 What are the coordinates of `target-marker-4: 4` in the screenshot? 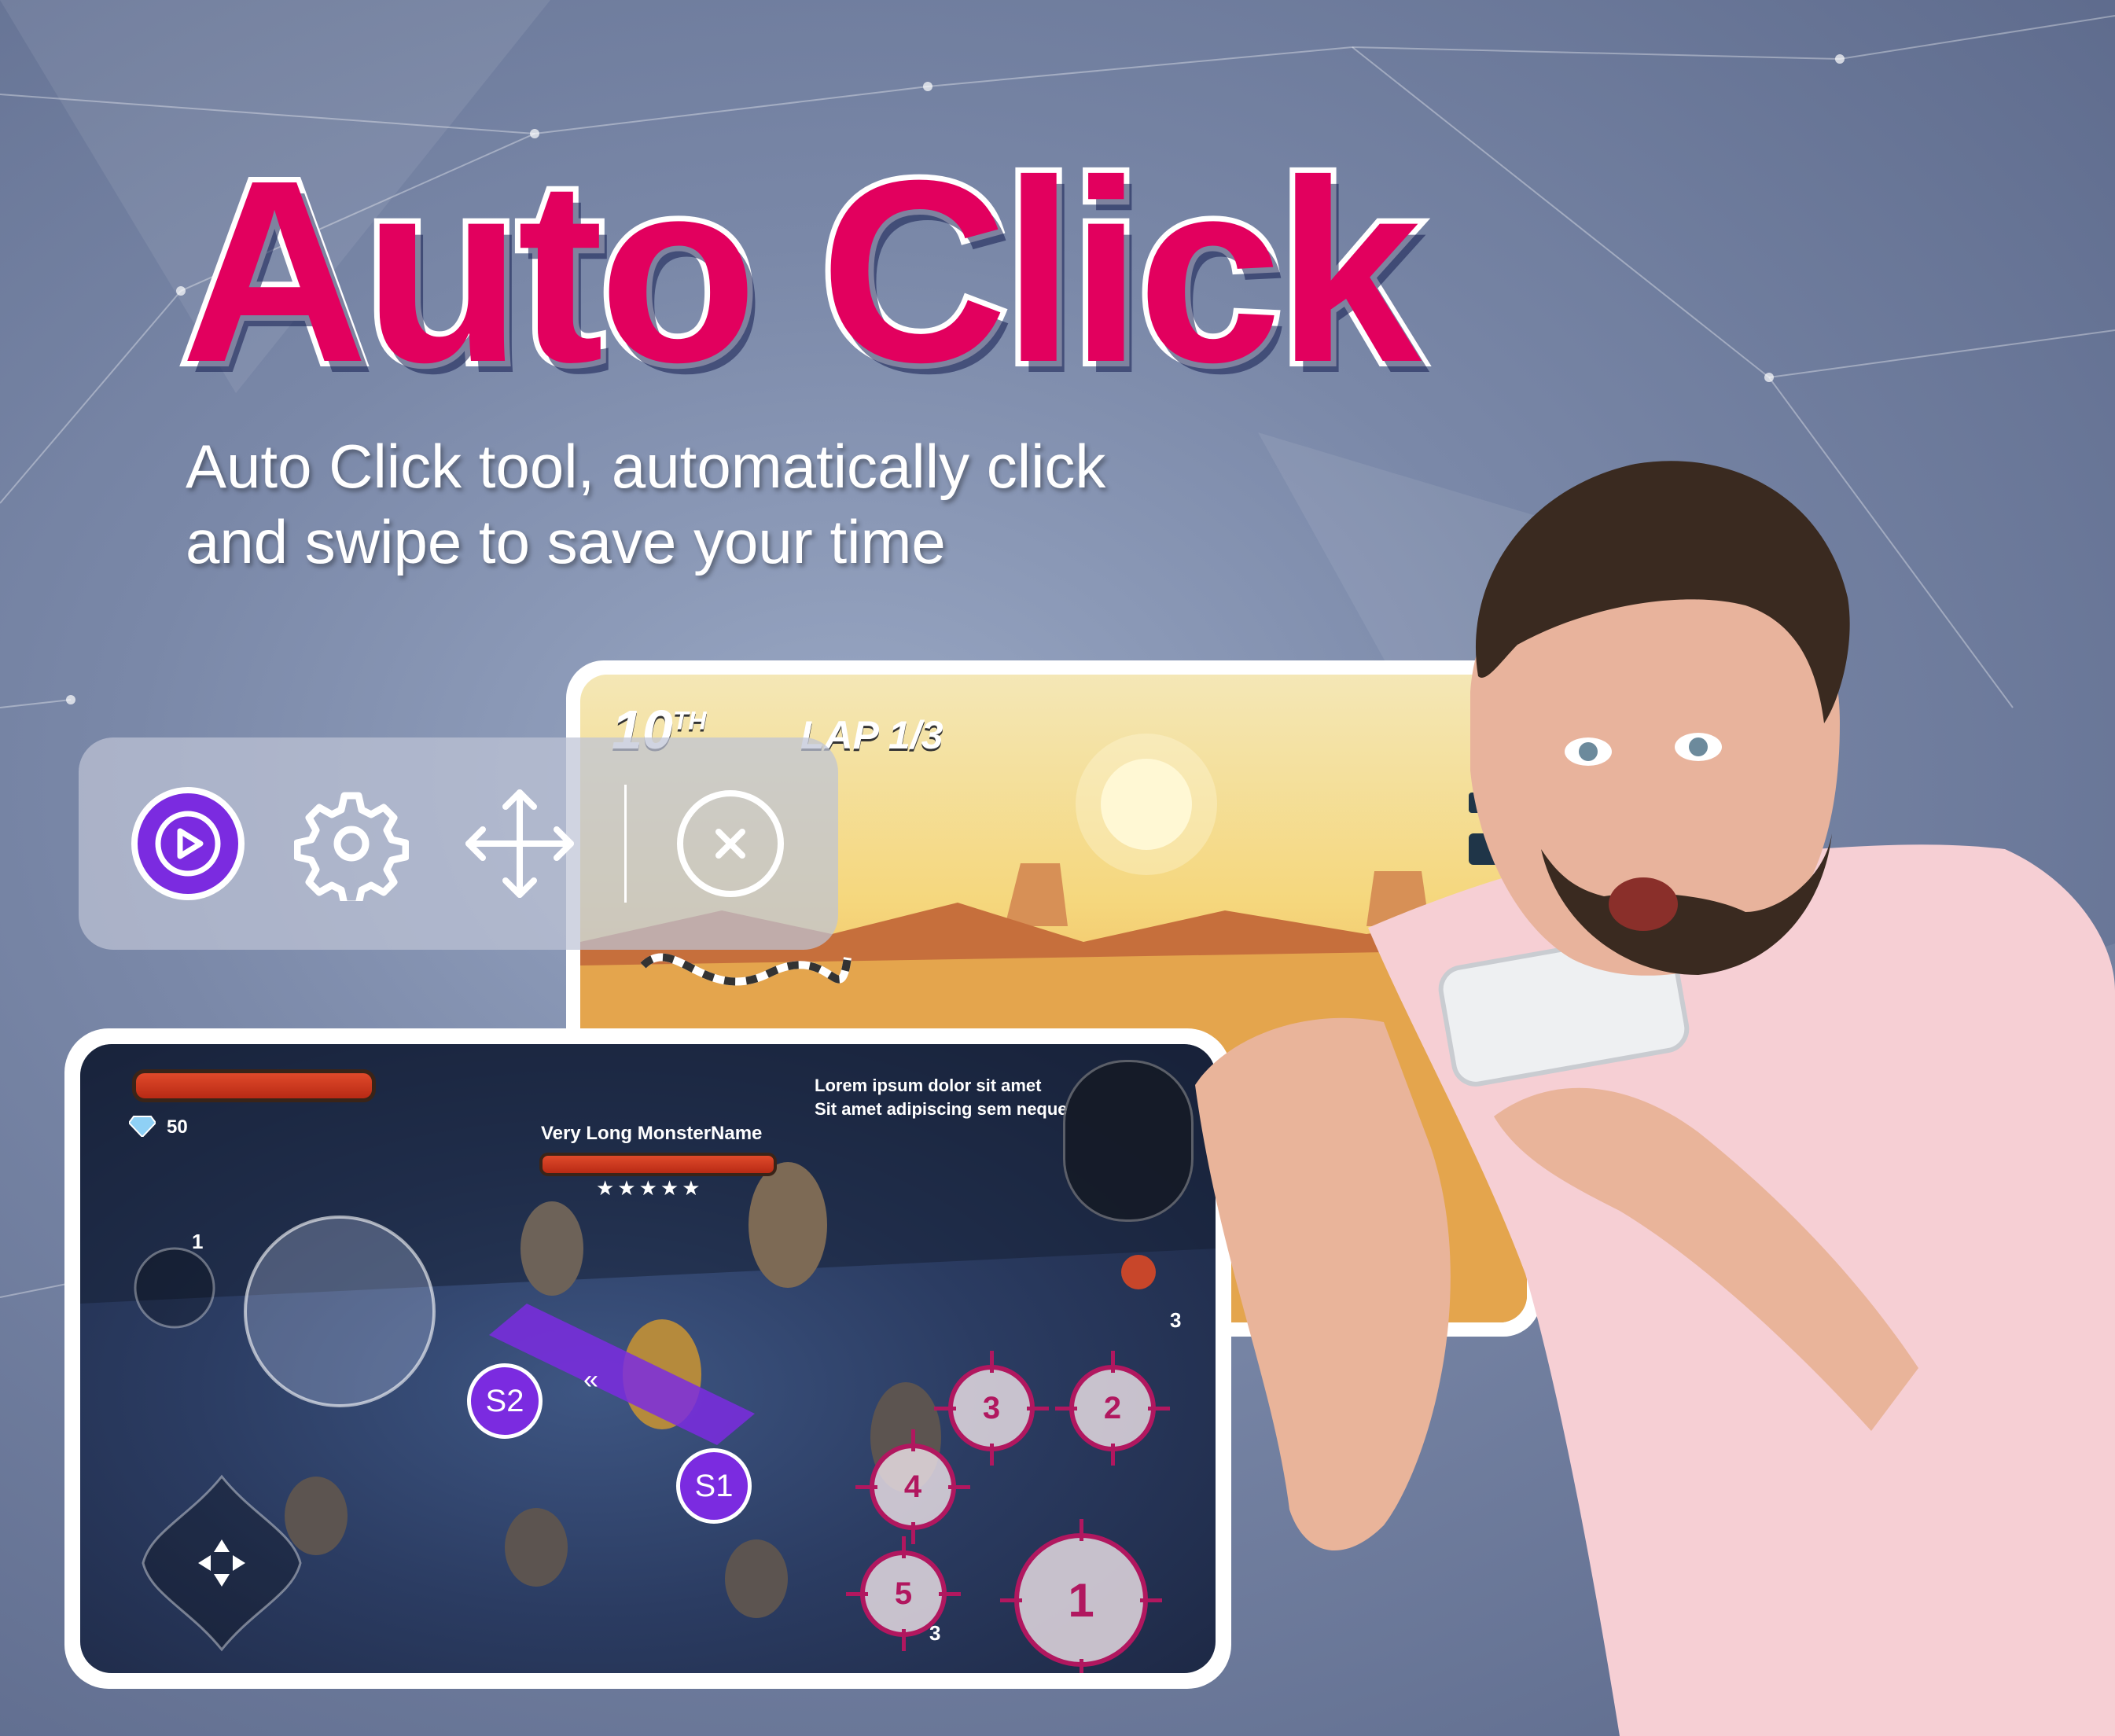 It's located at (913, 1486).